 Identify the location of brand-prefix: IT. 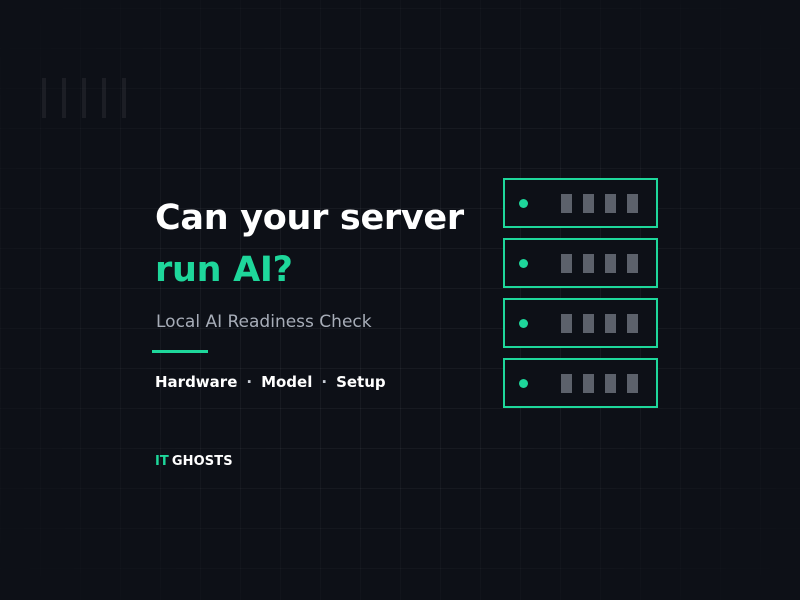
(162, 461).